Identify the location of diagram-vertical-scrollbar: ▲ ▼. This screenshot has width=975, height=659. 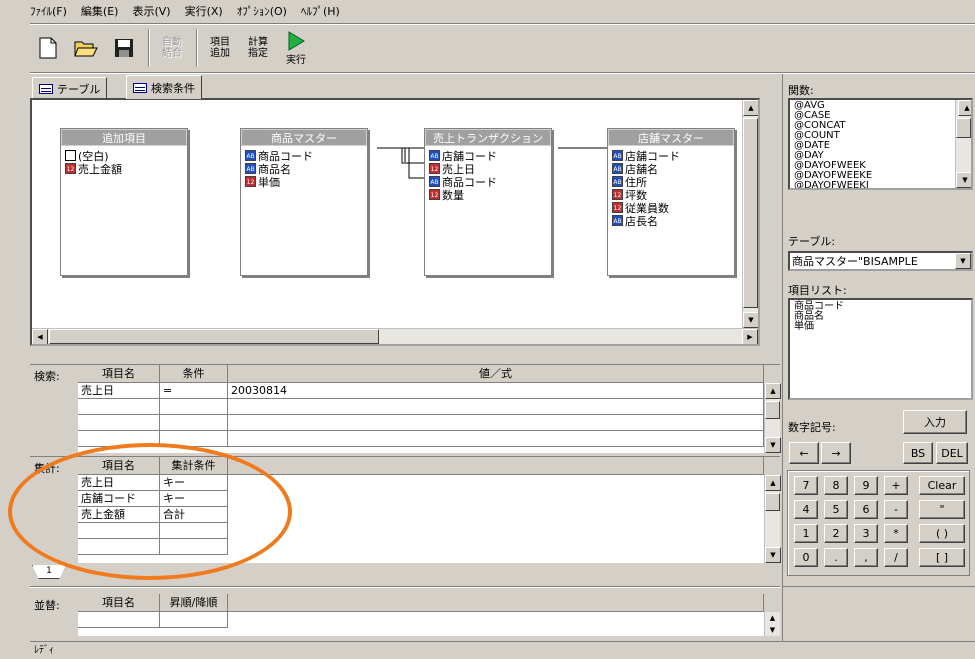
(750, 214).